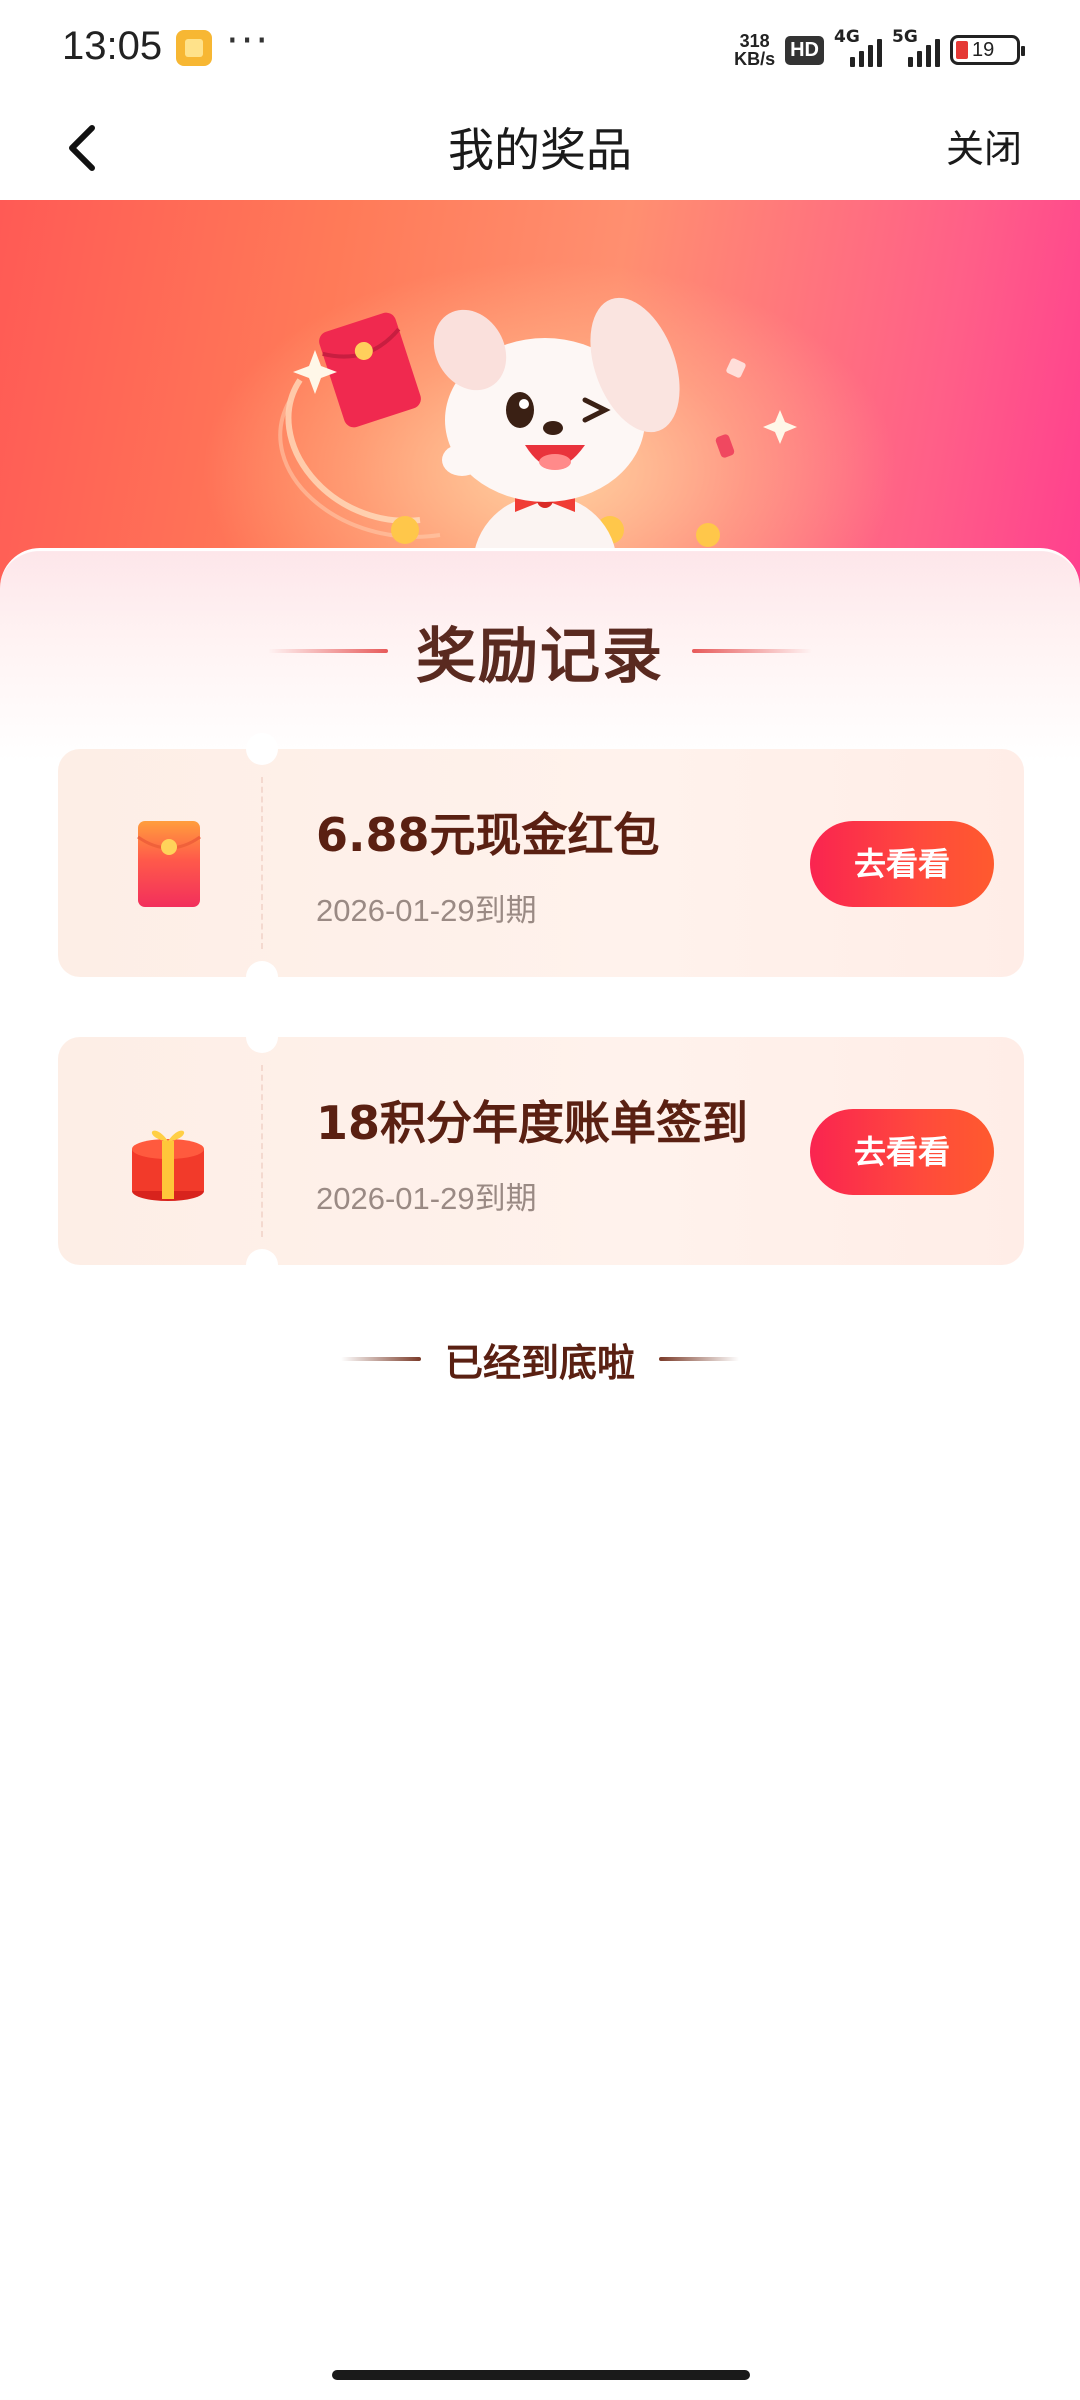 This screenshot has width=1080, height=2400. Describe the element at coordinates (544, 448) in the screenshot. I see `puppy-mascot-illustration` at that location.